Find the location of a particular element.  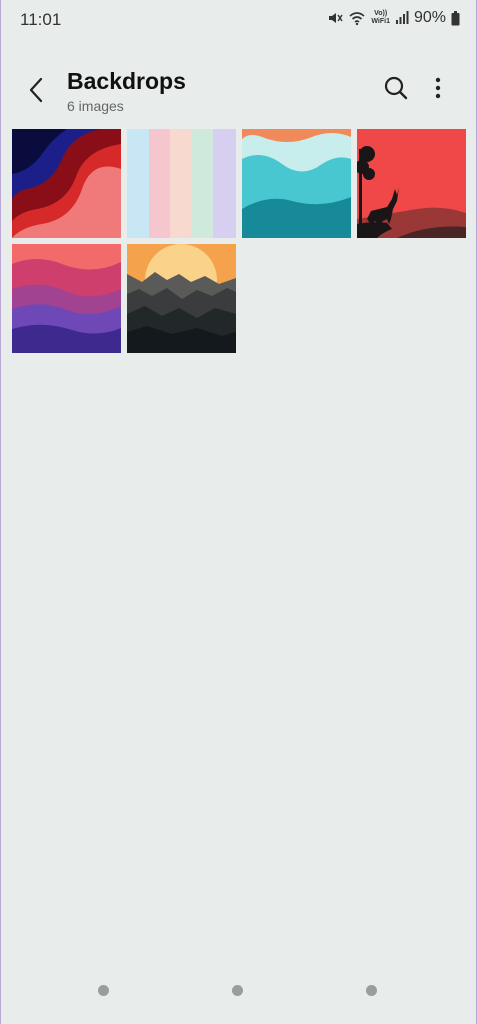

nav-home-button is located at coordinates (237, 990).